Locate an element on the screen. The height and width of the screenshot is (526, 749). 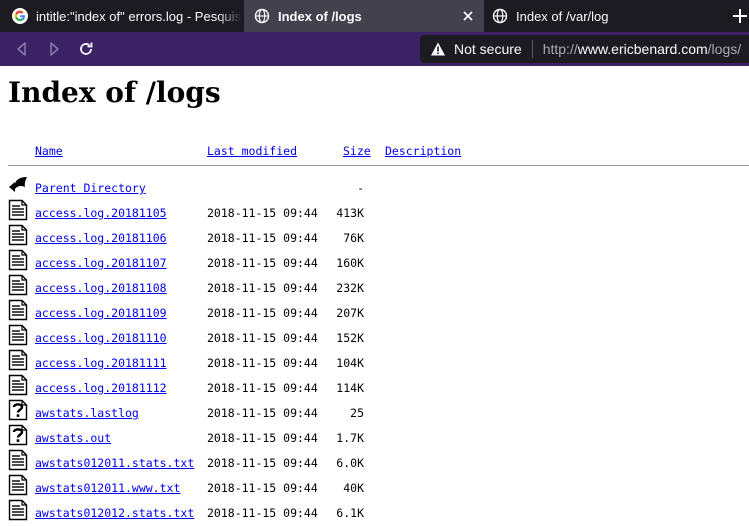
url-text: http://www.ericbenard.com/logs/ is located at coordinates (642, 49).